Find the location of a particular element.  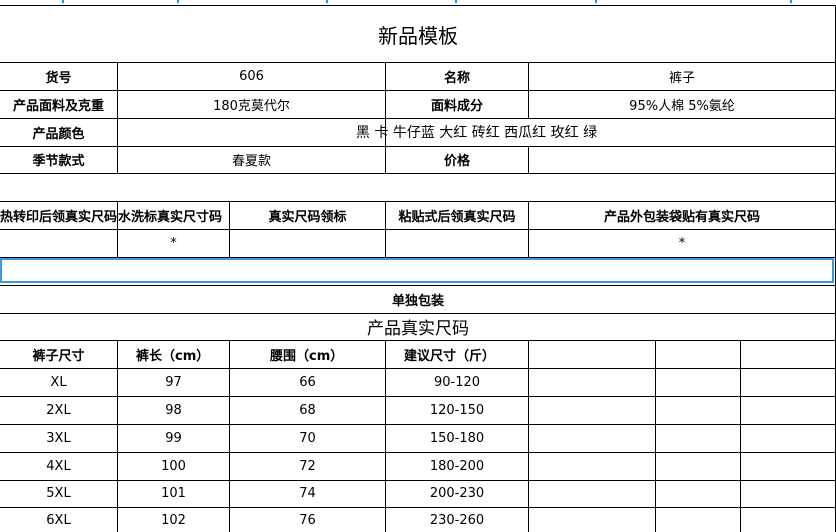

size-cell: 99 is located at coordinates (173, 438).